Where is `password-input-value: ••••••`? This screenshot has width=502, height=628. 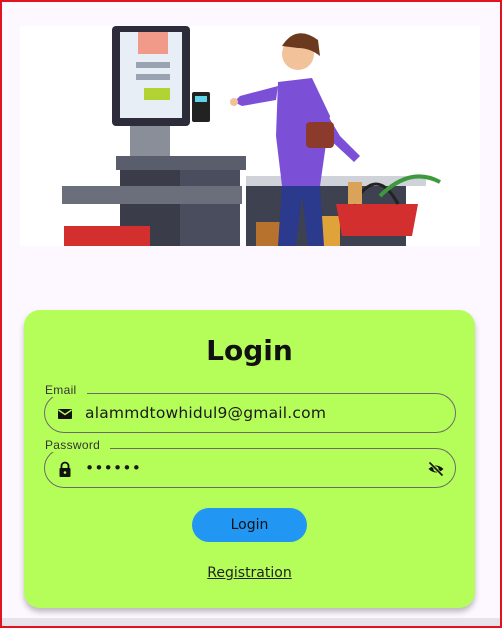 password-input-value: •••••• is located at coordinates (113, 468).